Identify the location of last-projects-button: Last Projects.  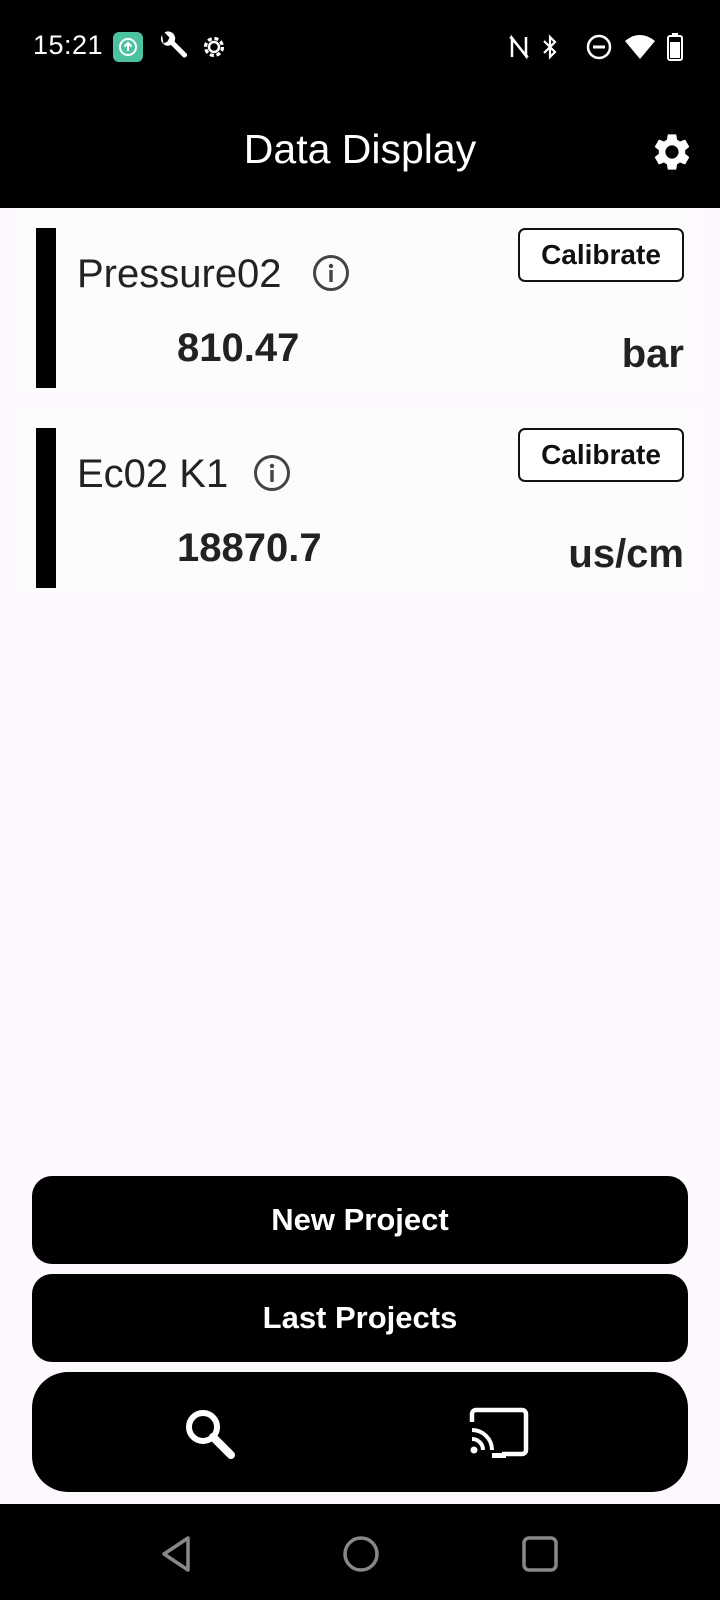
(360, 1318).